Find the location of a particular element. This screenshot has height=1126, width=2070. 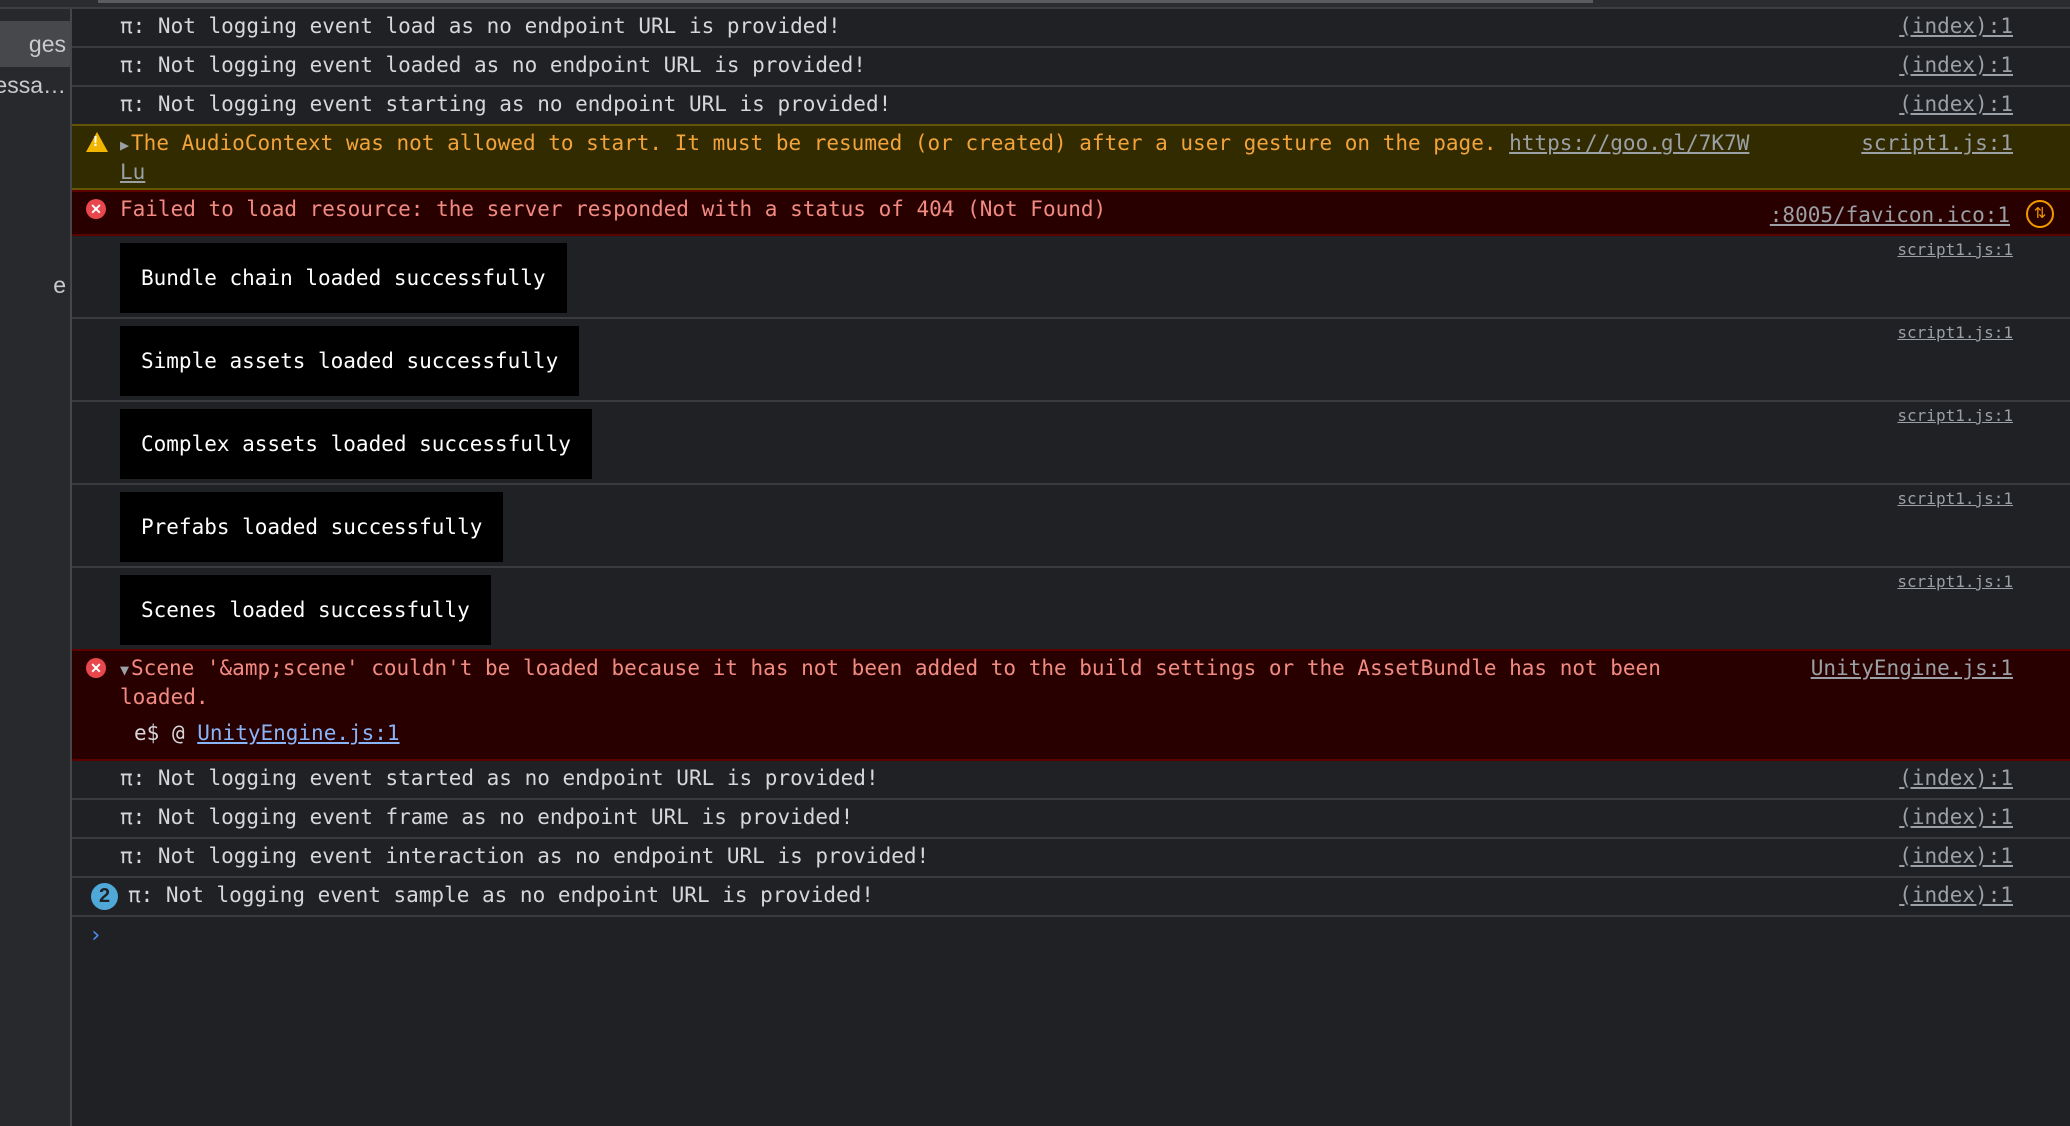

log-row: Prefabs loaded successfully script1.js:1 is located at coordinates (1071, 526).